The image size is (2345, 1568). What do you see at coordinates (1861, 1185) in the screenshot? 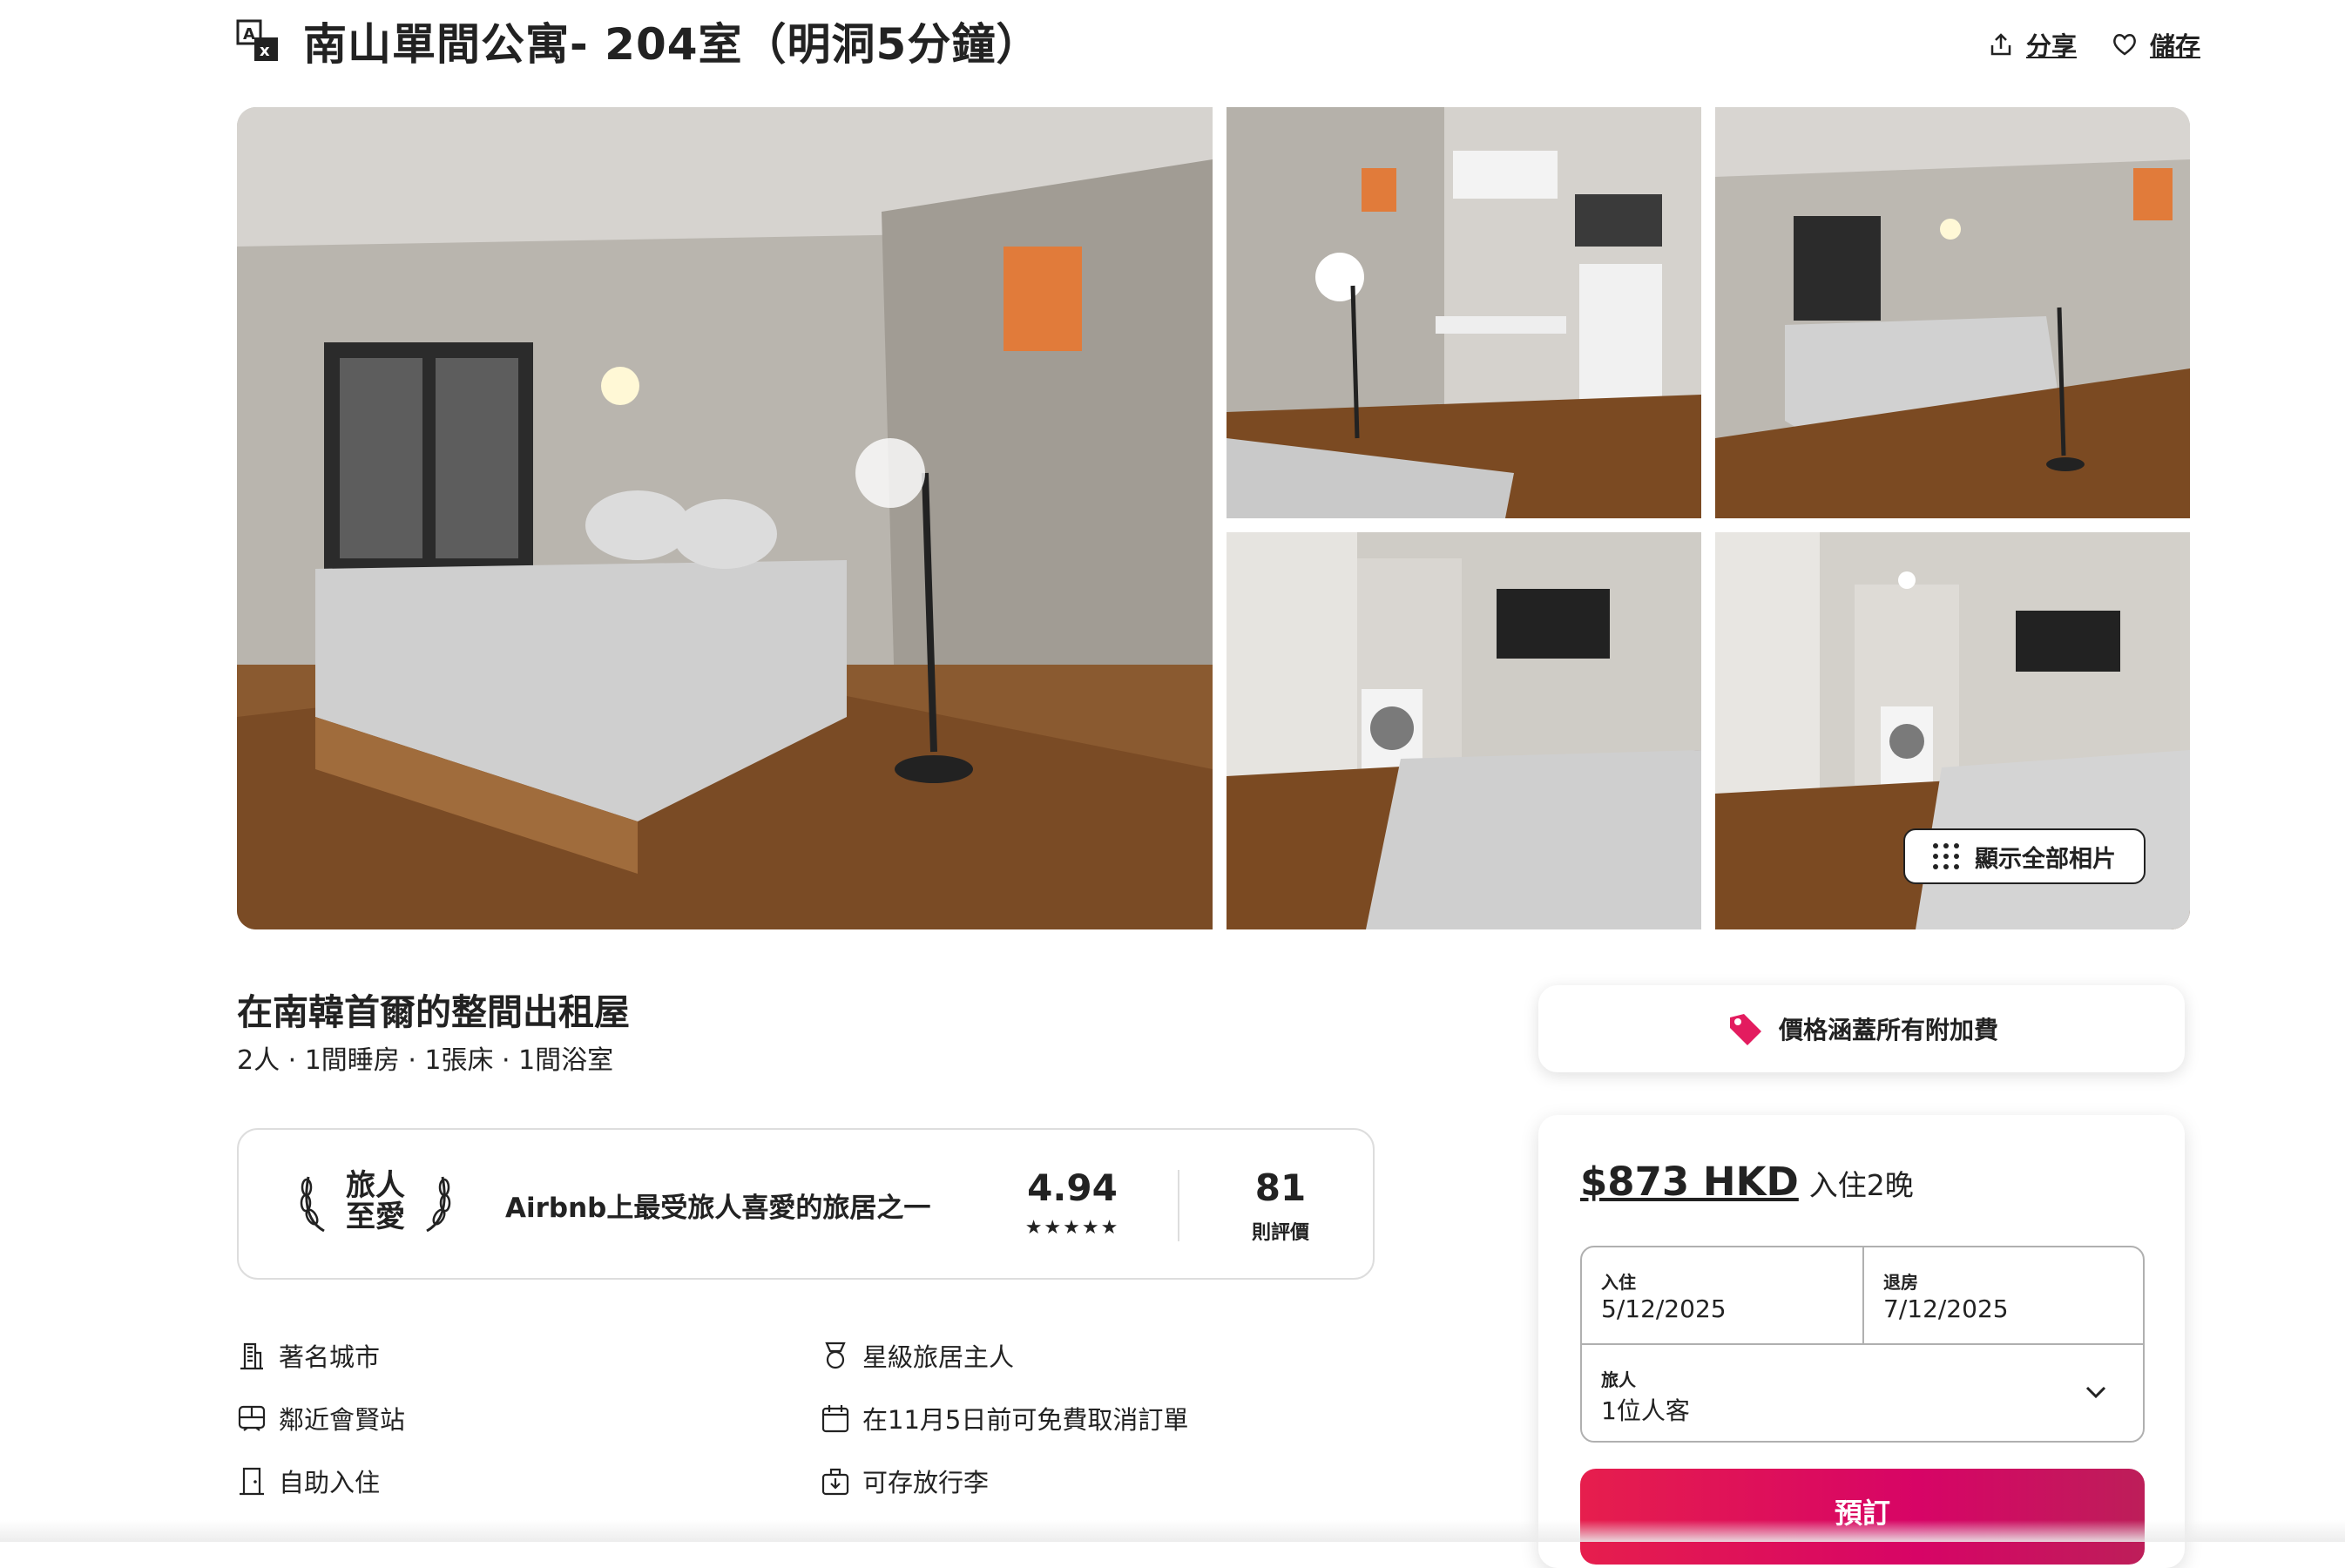
I see `nights-label: 入住2晚` at bounding box center [1861, 1185].